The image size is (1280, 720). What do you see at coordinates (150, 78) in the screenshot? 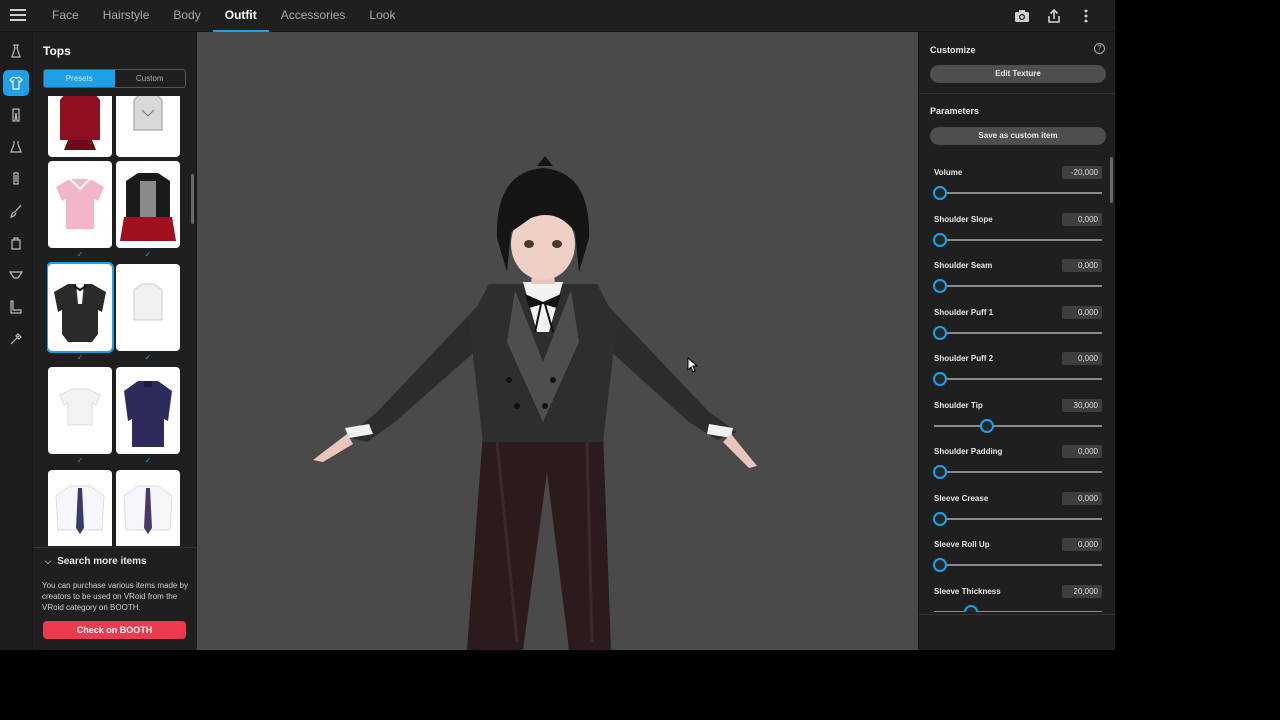
I see `custom-segment: Custom` at bounding box center [150, 78].